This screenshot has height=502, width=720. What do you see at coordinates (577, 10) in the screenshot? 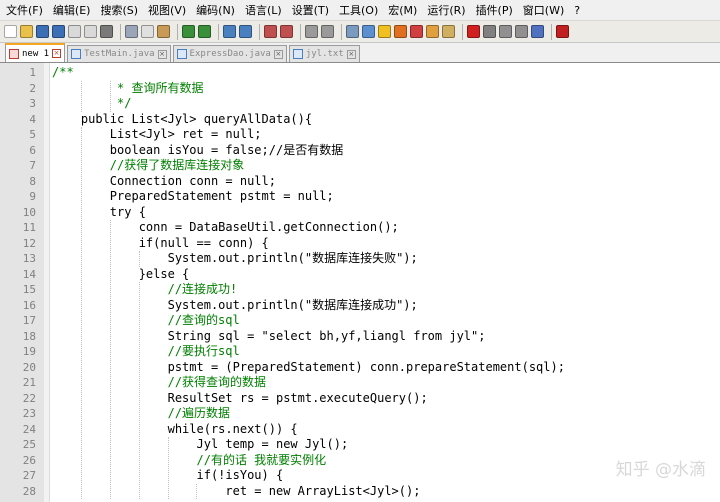
I see `menu-item: ?` at bounding box center [577, 10].